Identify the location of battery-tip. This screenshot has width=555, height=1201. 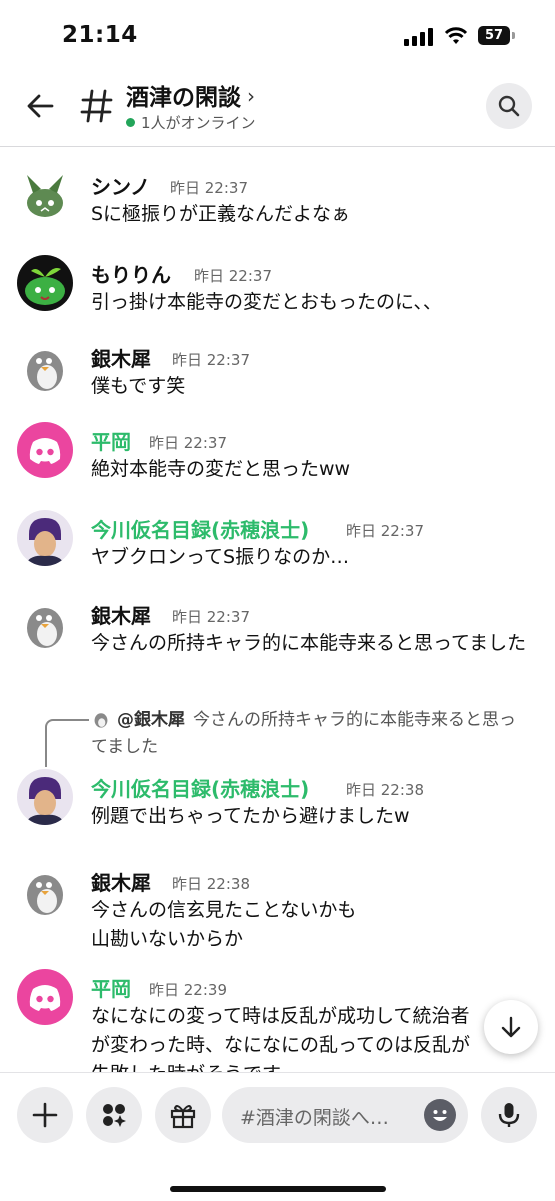
(513, 35).